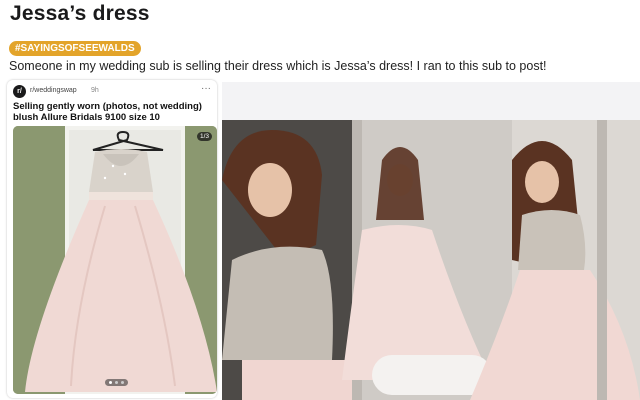 This screenshot has height=400, width=640. Describe the element at coordinates (80, 13) in the screenshot. I see `post-title: Jessa’s dress` at that location.